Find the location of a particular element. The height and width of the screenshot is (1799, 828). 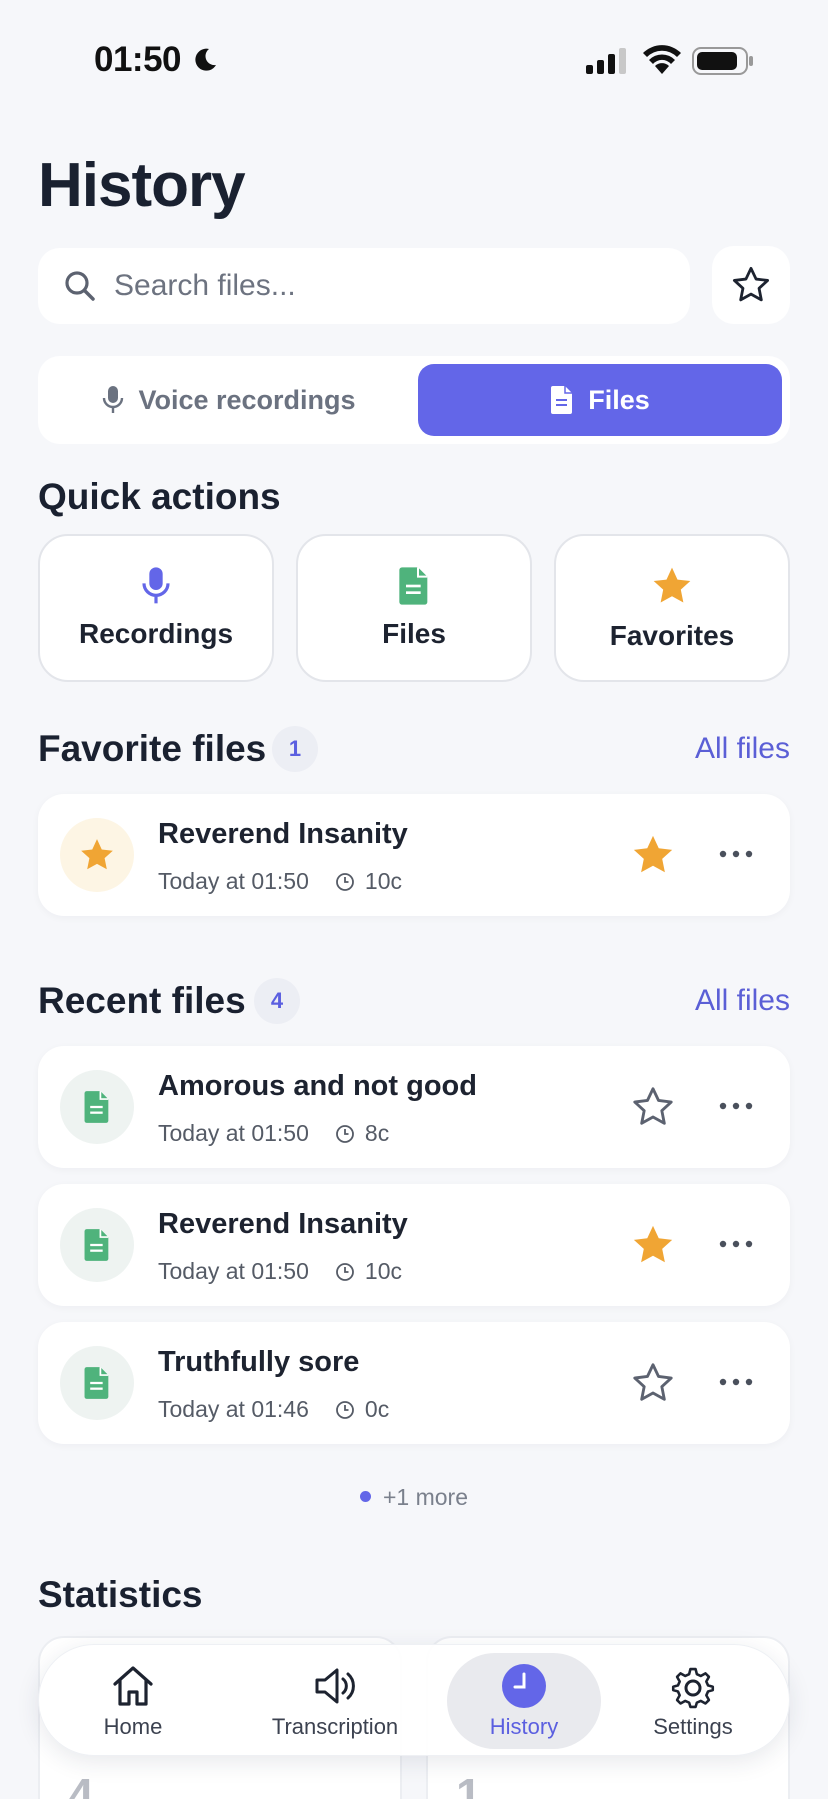

nav-label: Transcription is located at coordinates (335, 1726).